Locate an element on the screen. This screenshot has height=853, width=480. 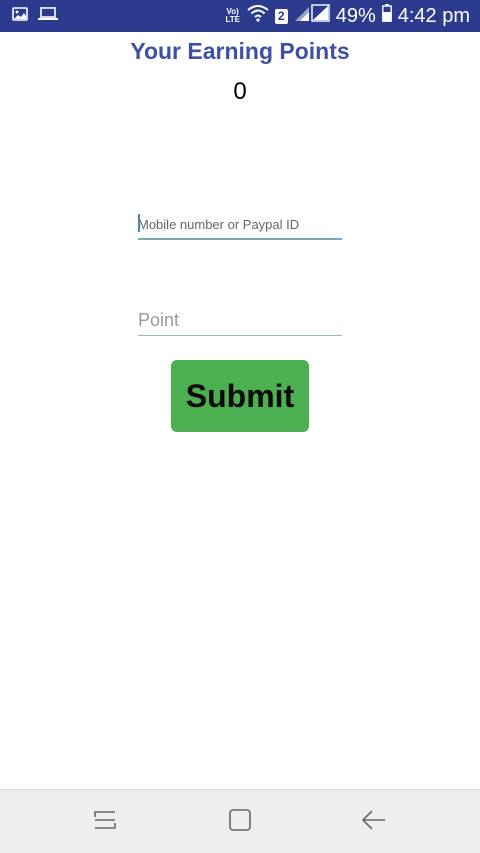
wifi-icon is located at coordinates (258, 16).